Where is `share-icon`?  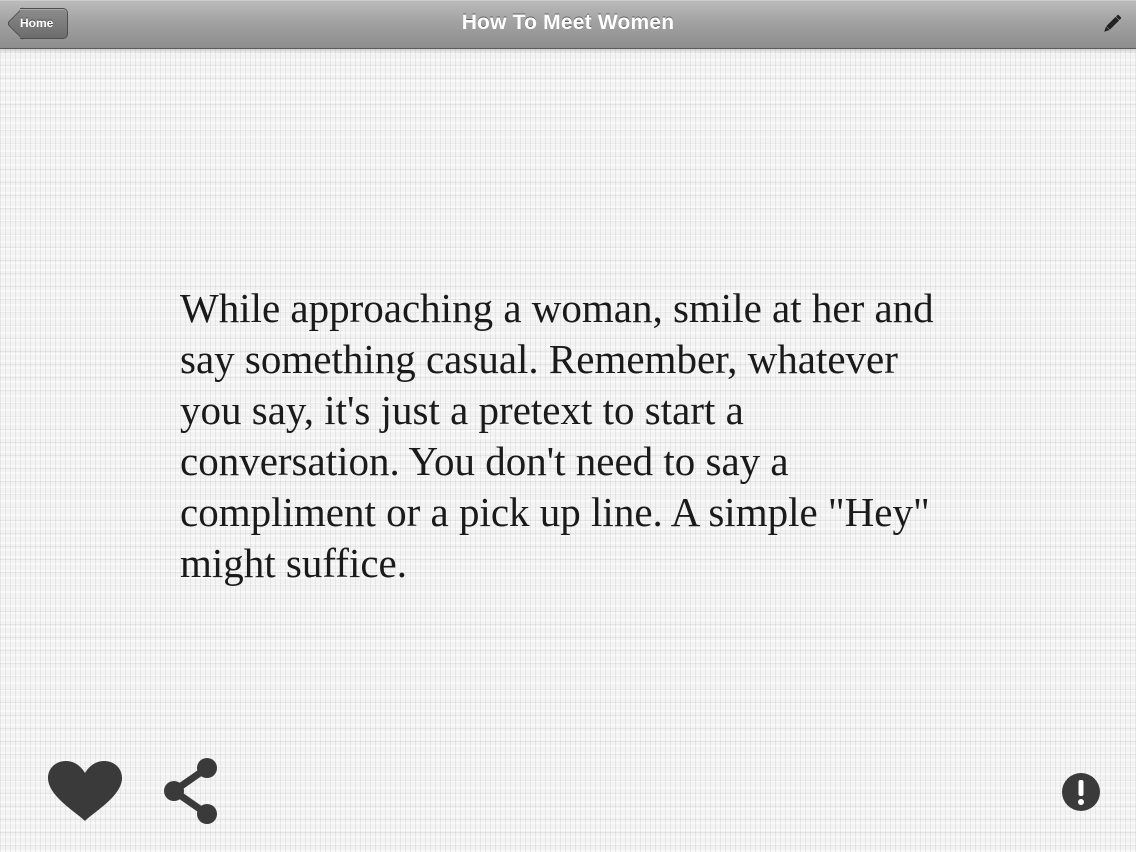
share-icon is located at coordinates (191, 791).